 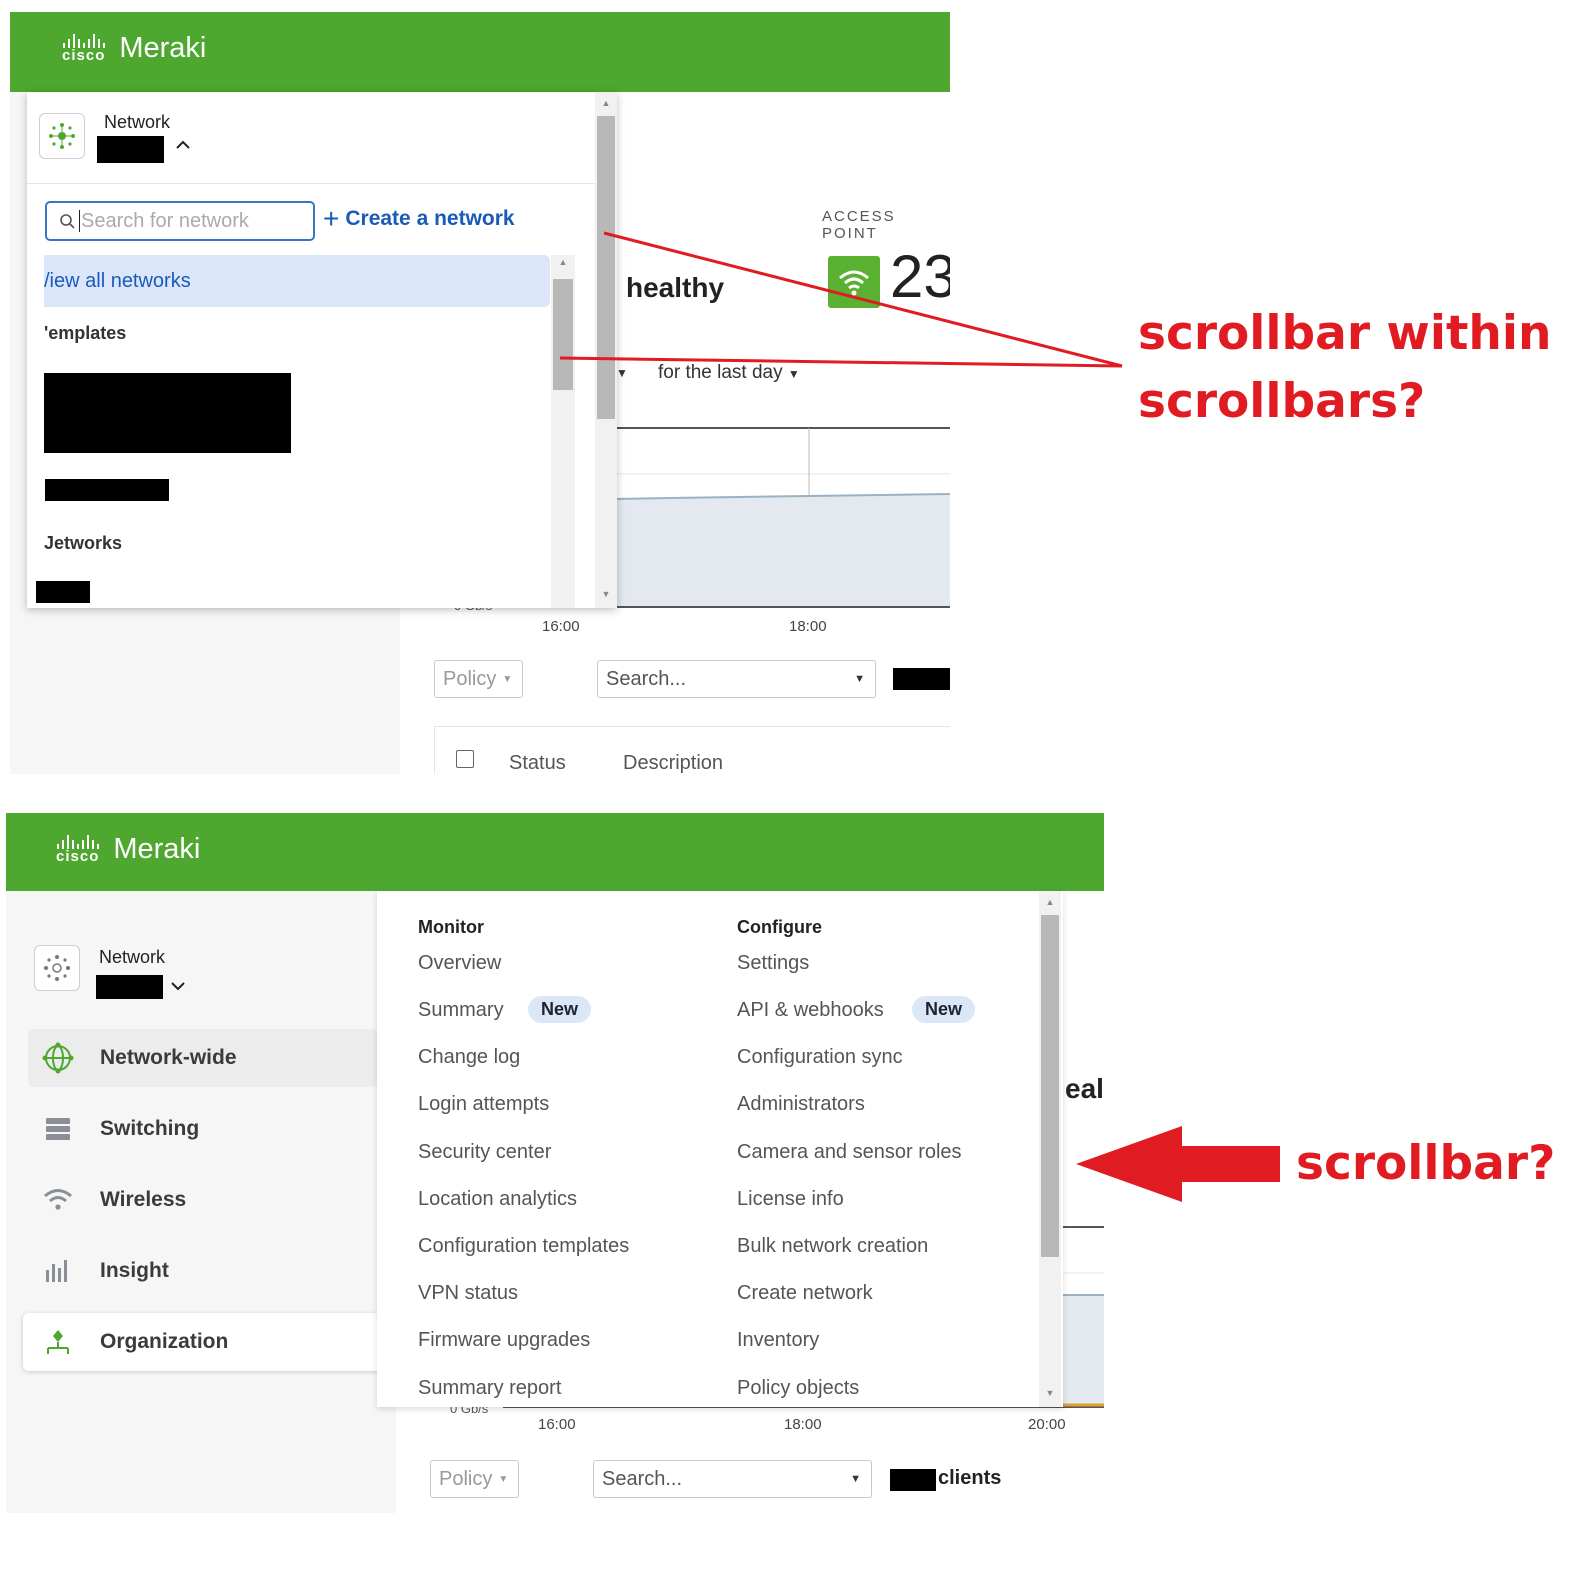 What do you see at coordinates (1426, 1163) in the screenshot?
I see `annotation-bottom: scrollbar?` at bounding box center [1426, 1163].